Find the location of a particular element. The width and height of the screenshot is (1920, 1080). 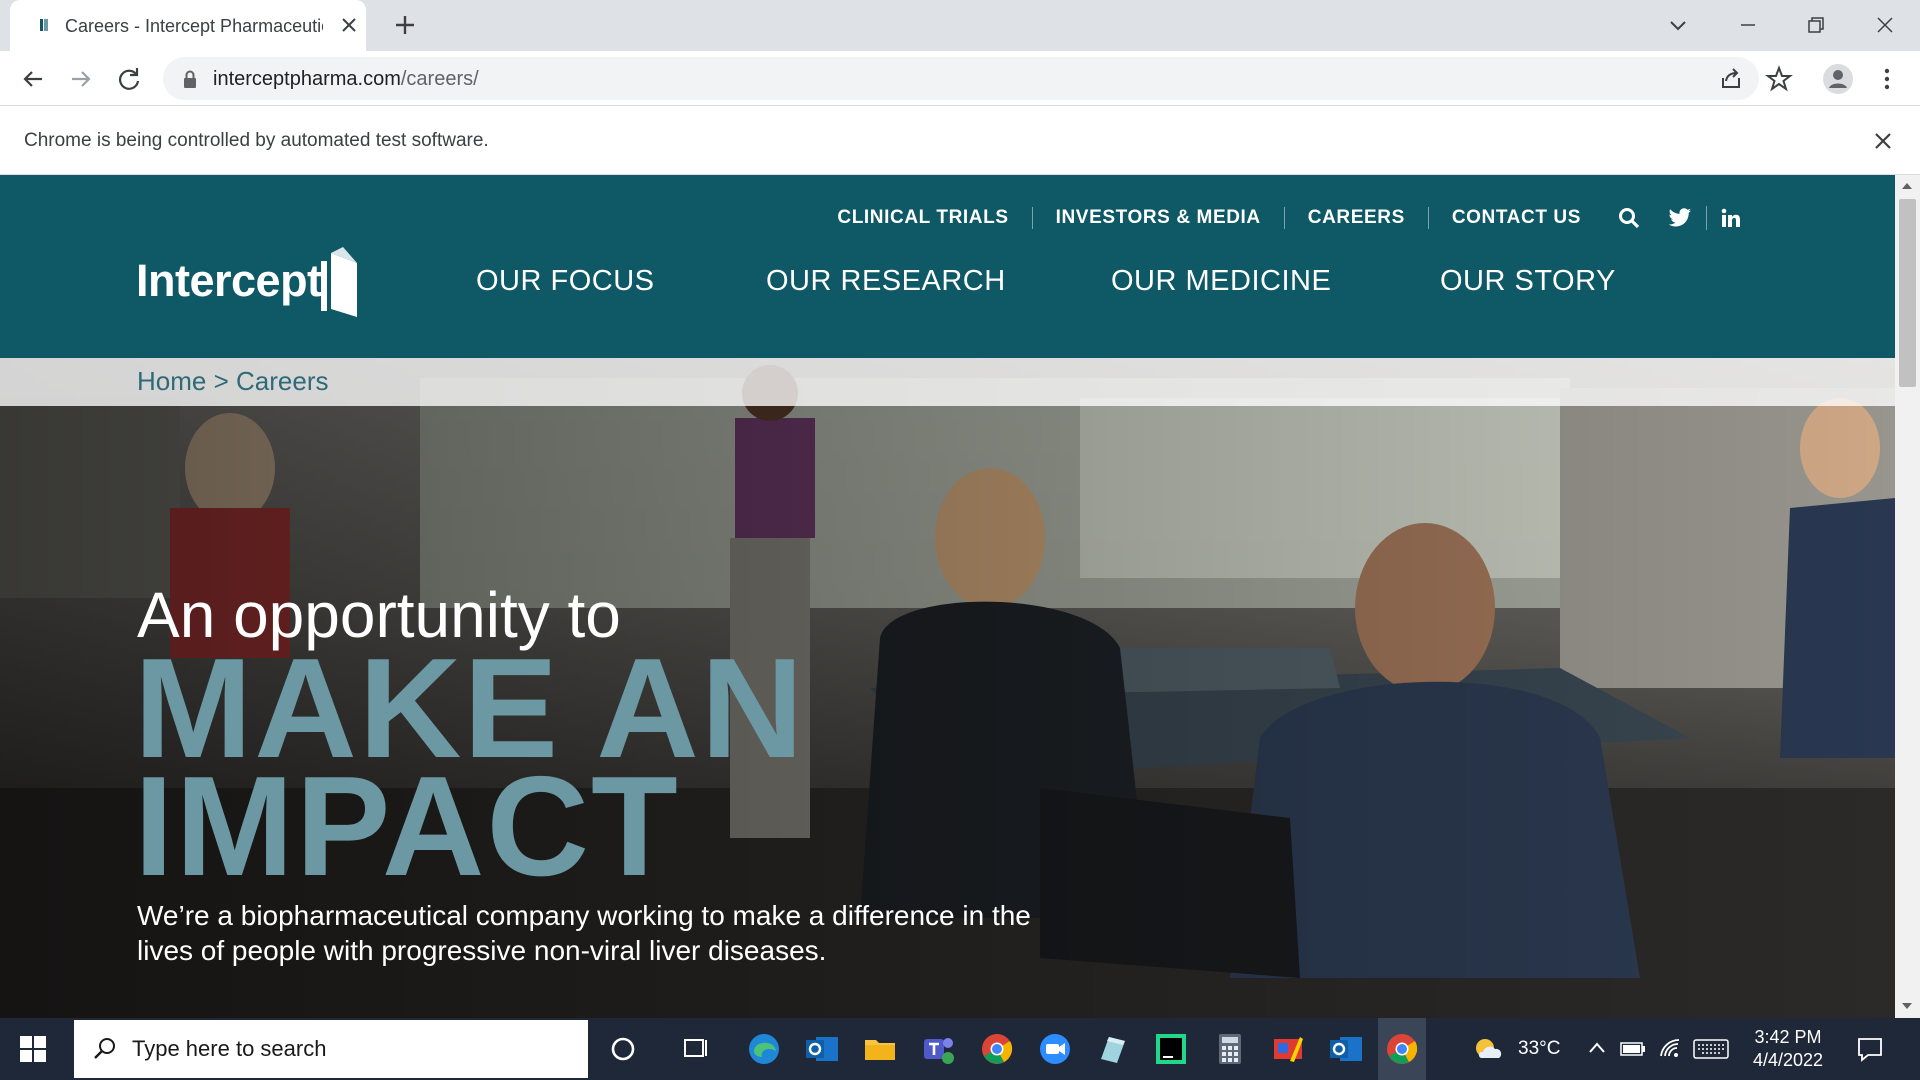

weather-icon is located at coordinates (1488, 1049).